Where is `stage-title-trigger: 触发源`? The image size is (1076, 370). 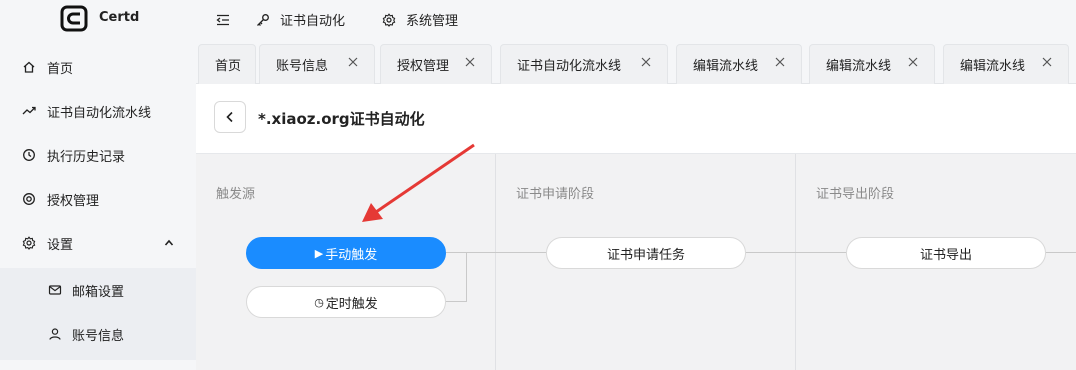
stage-title-trigger: 触发源 is located at coordinates (236, 194).